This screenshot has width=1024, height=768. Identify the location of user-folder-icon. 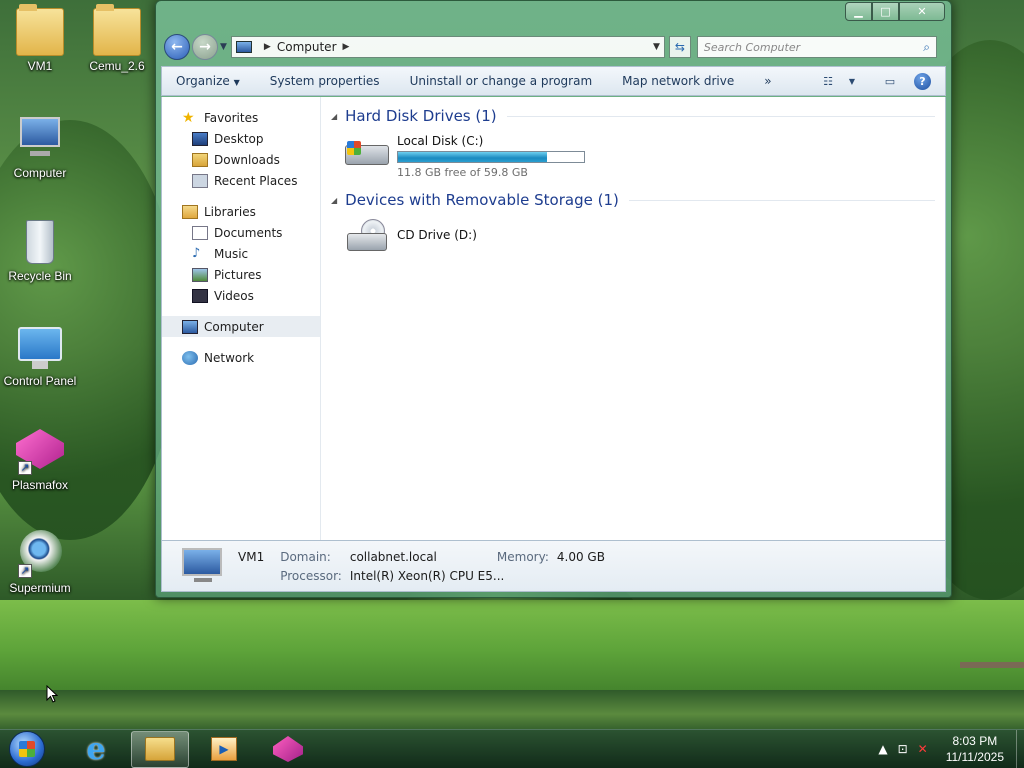
(40, 30).